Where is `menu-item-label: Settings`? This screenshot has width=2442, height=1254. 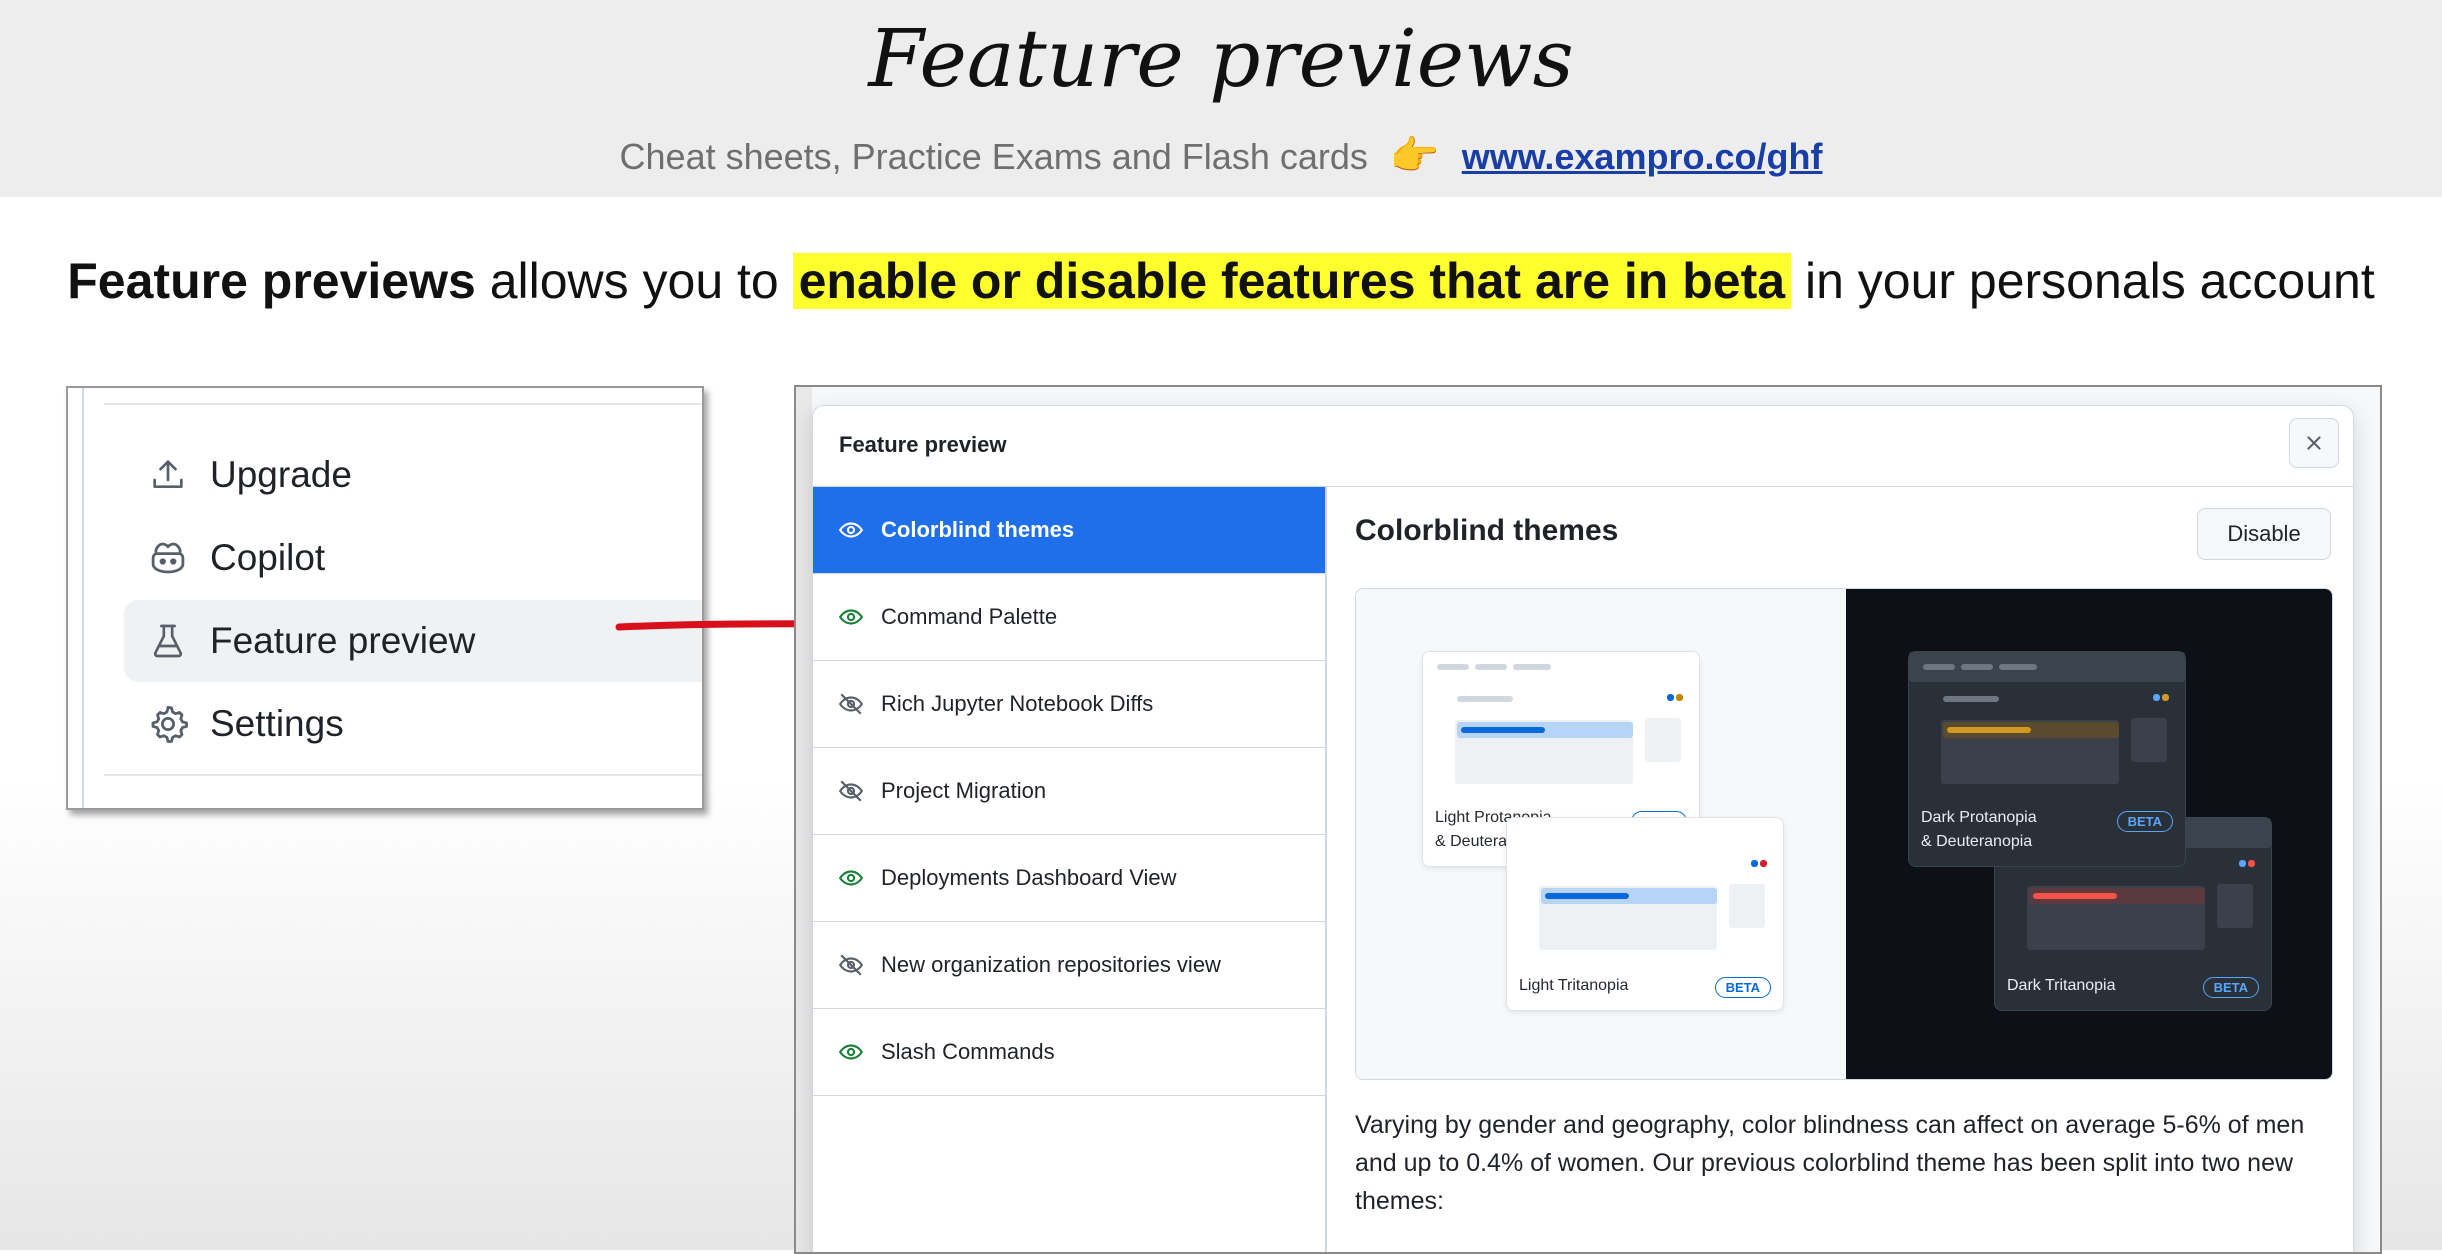
menu-item-label: Settings is located at coordinates (277, 723).